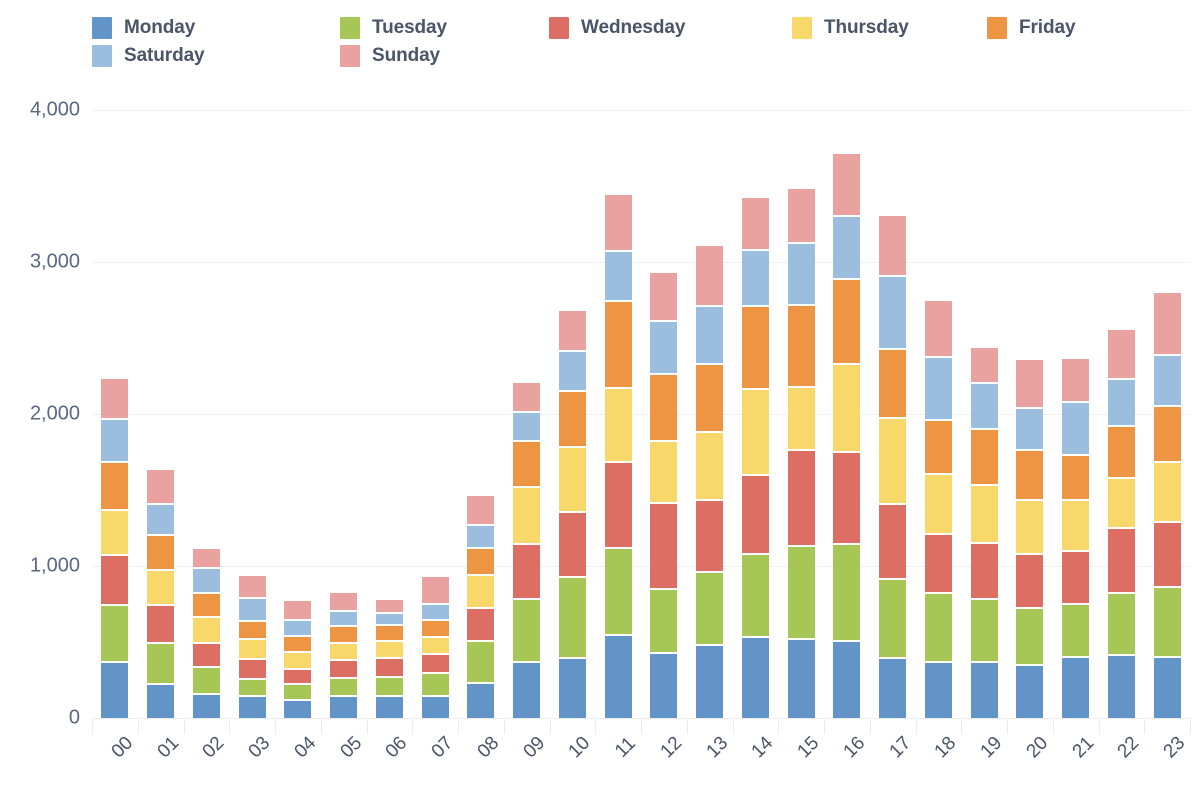 This screenshot has width=1200, height=800. I want to click on legend-item-friday: Friday, so click(1031, 28).